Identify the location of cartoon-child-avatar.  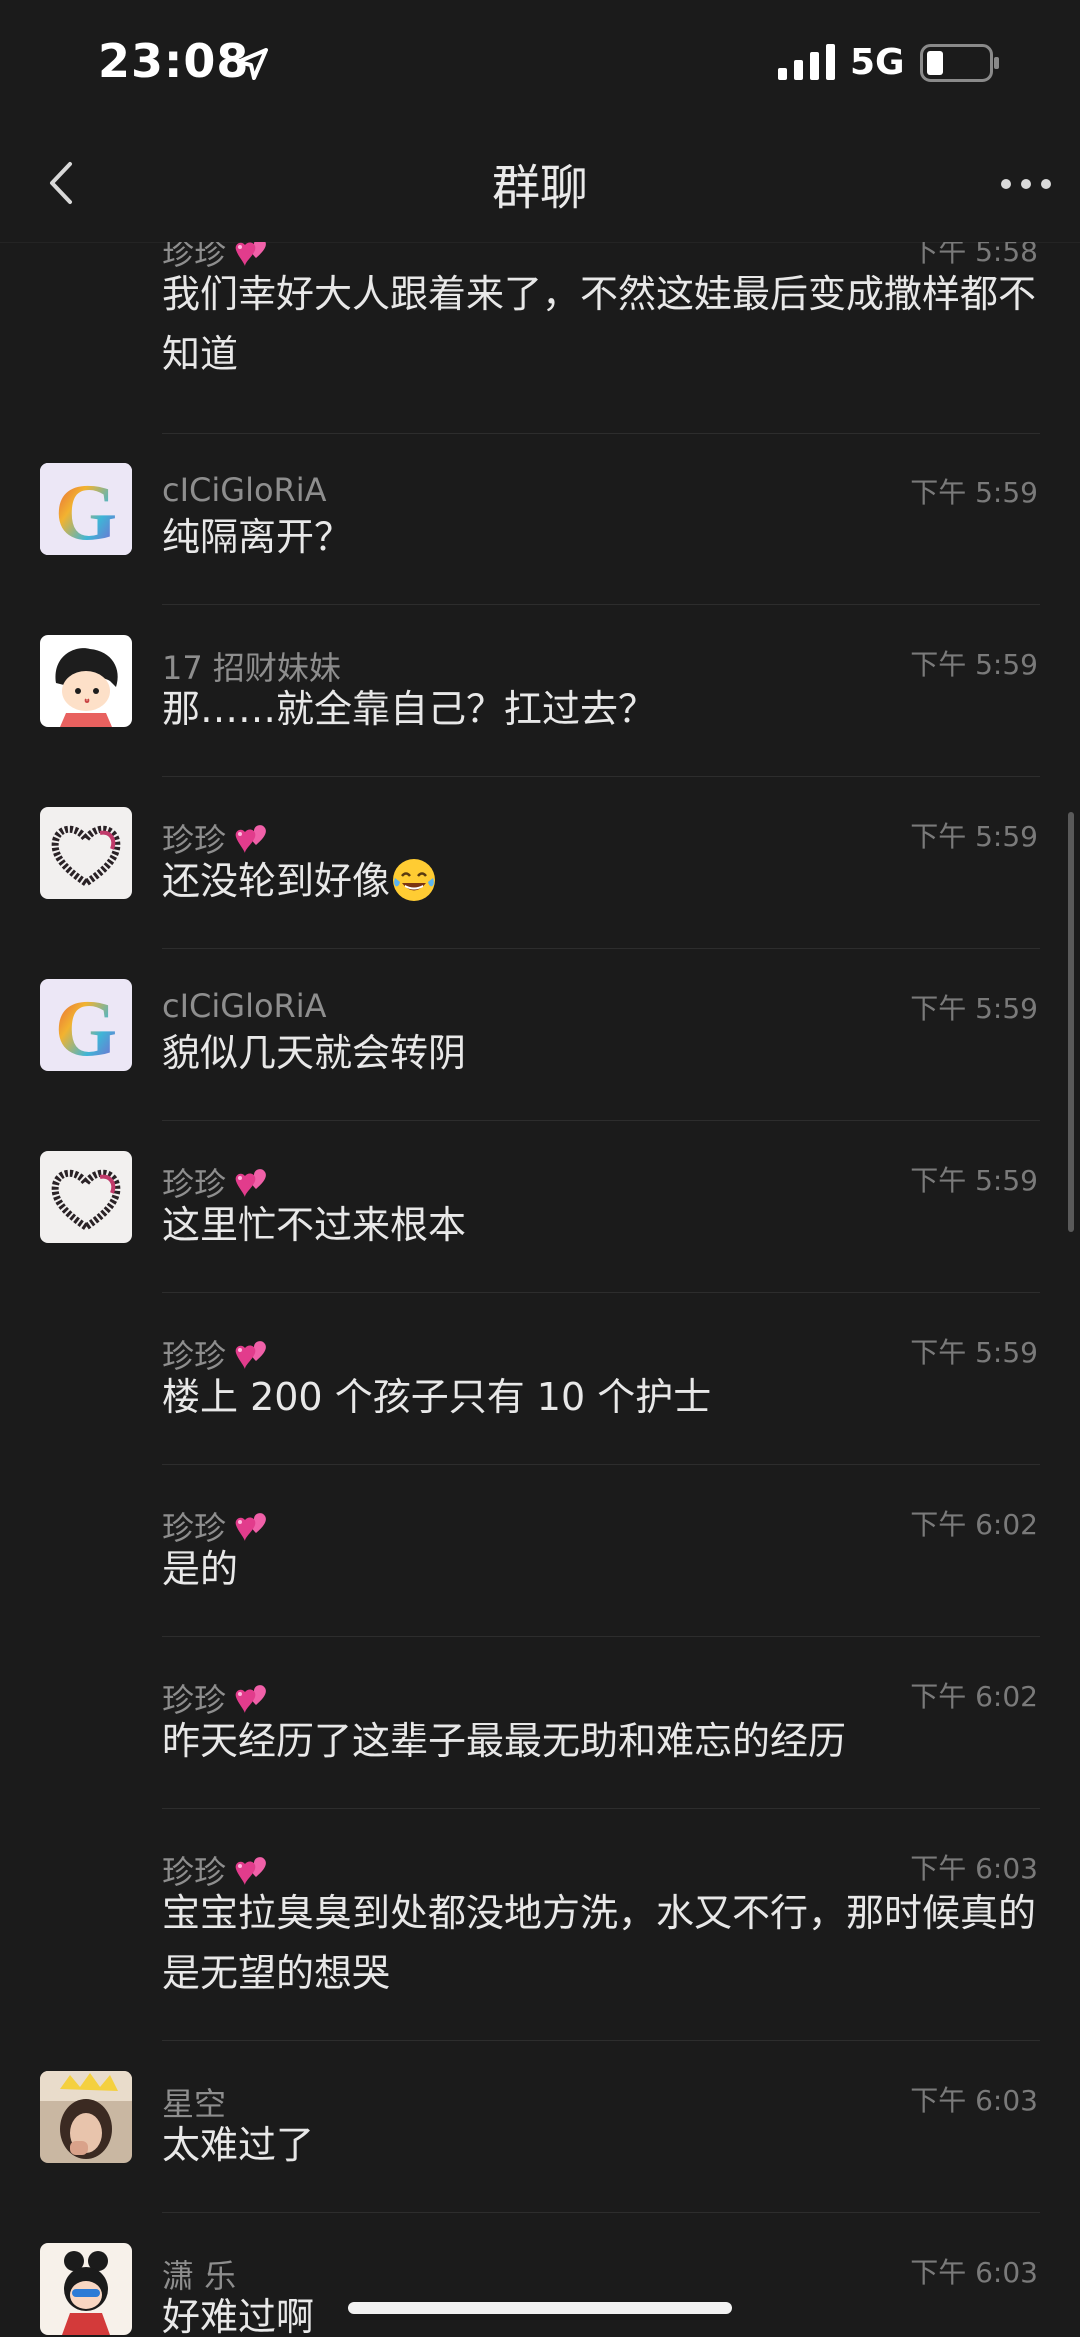
(86, 2289).